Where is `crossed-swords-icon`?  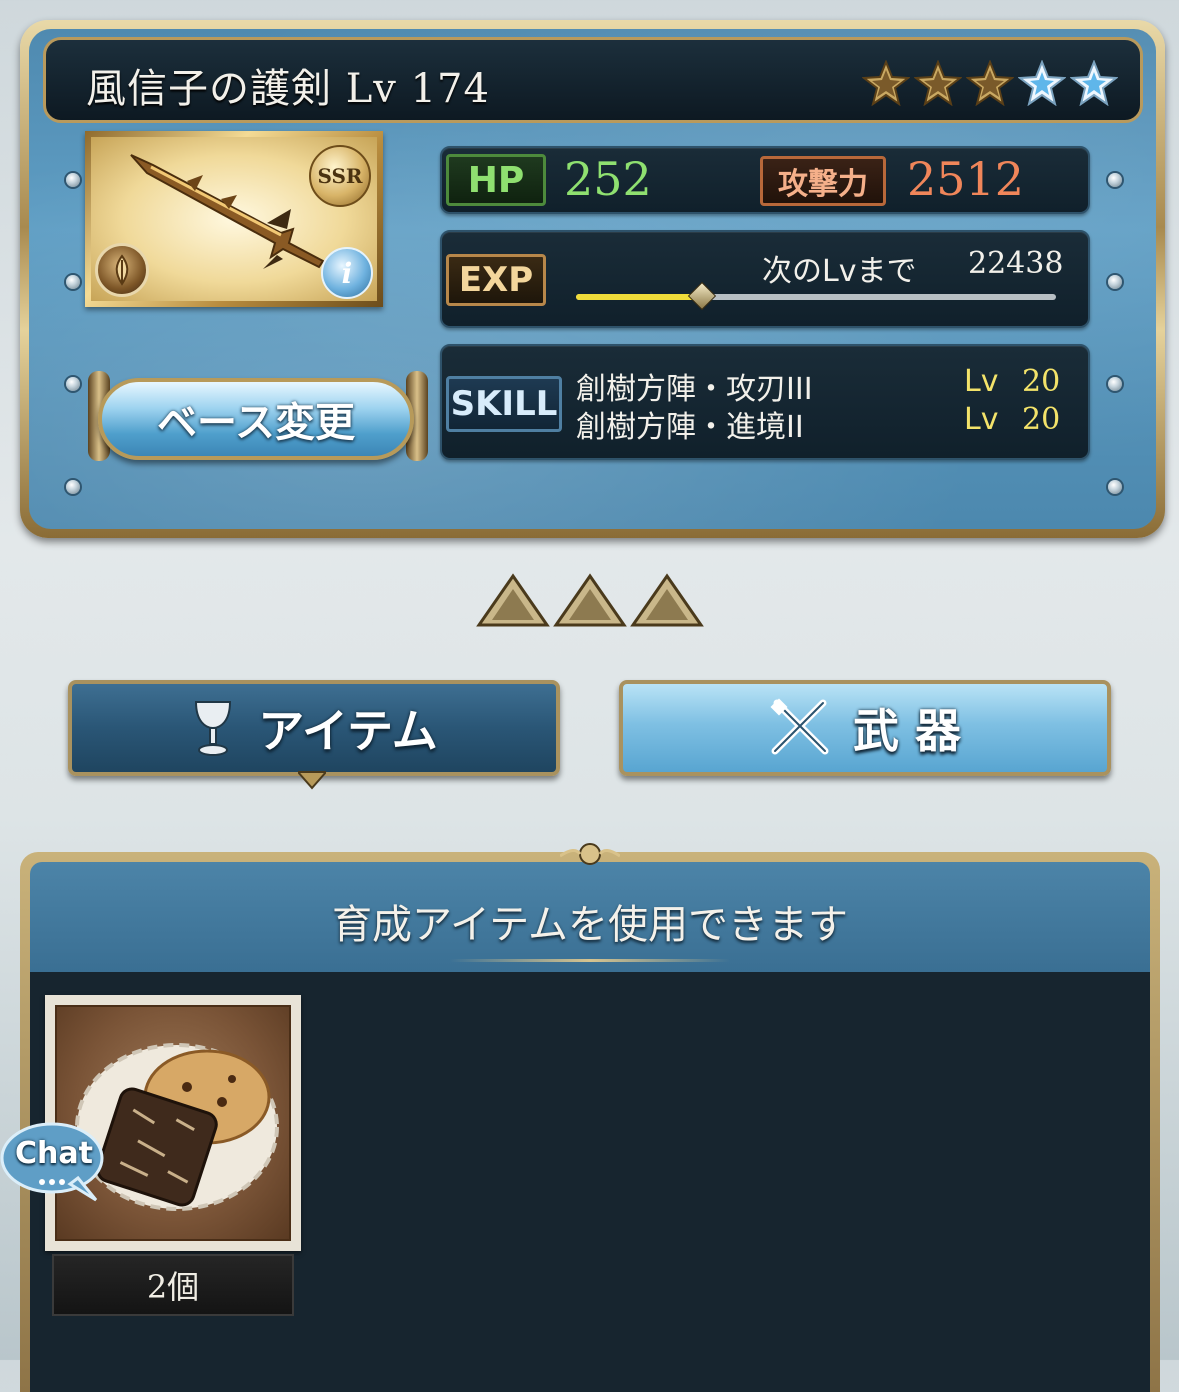 crossed-swords-icon is located at coordinates (799, 726).